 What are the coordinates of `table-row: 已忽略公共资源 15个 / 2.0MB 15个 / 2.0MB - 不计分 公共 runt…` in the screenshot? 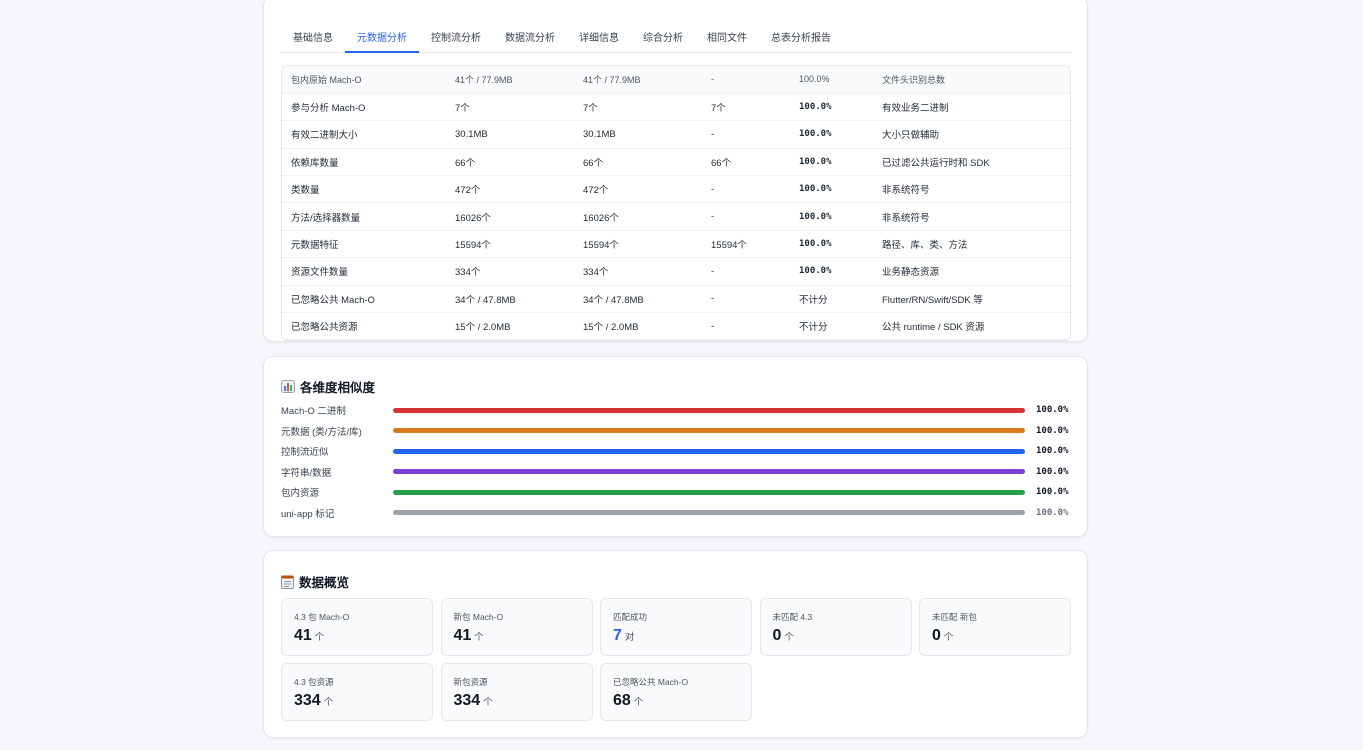 It's located at (676, 326).